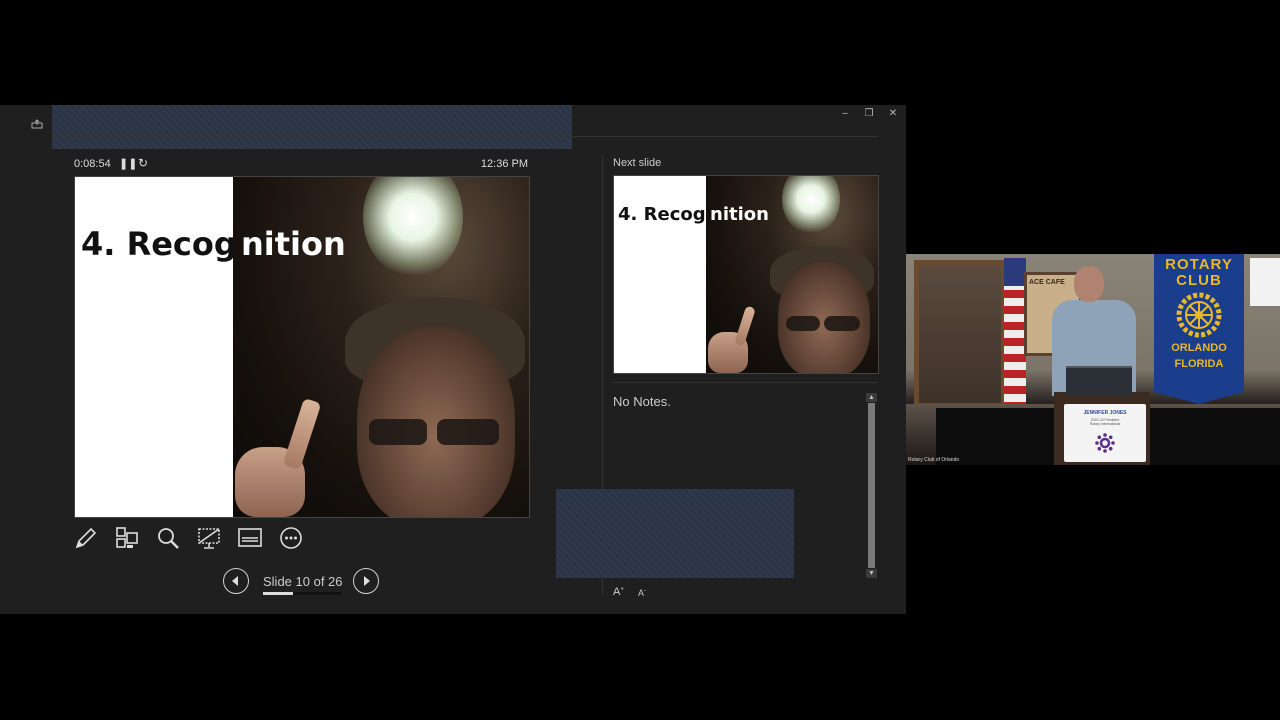  Describe the element at coordinates (37, 124) in the screenshot. I see `title-bar-icon` at that location.